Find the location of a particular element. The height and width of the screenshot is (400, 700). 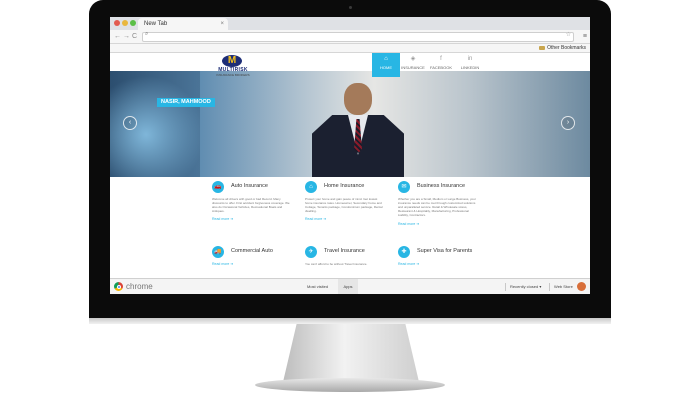

recently-closed-menu: Recently closed ▾ is located at coordinates (525, 286).